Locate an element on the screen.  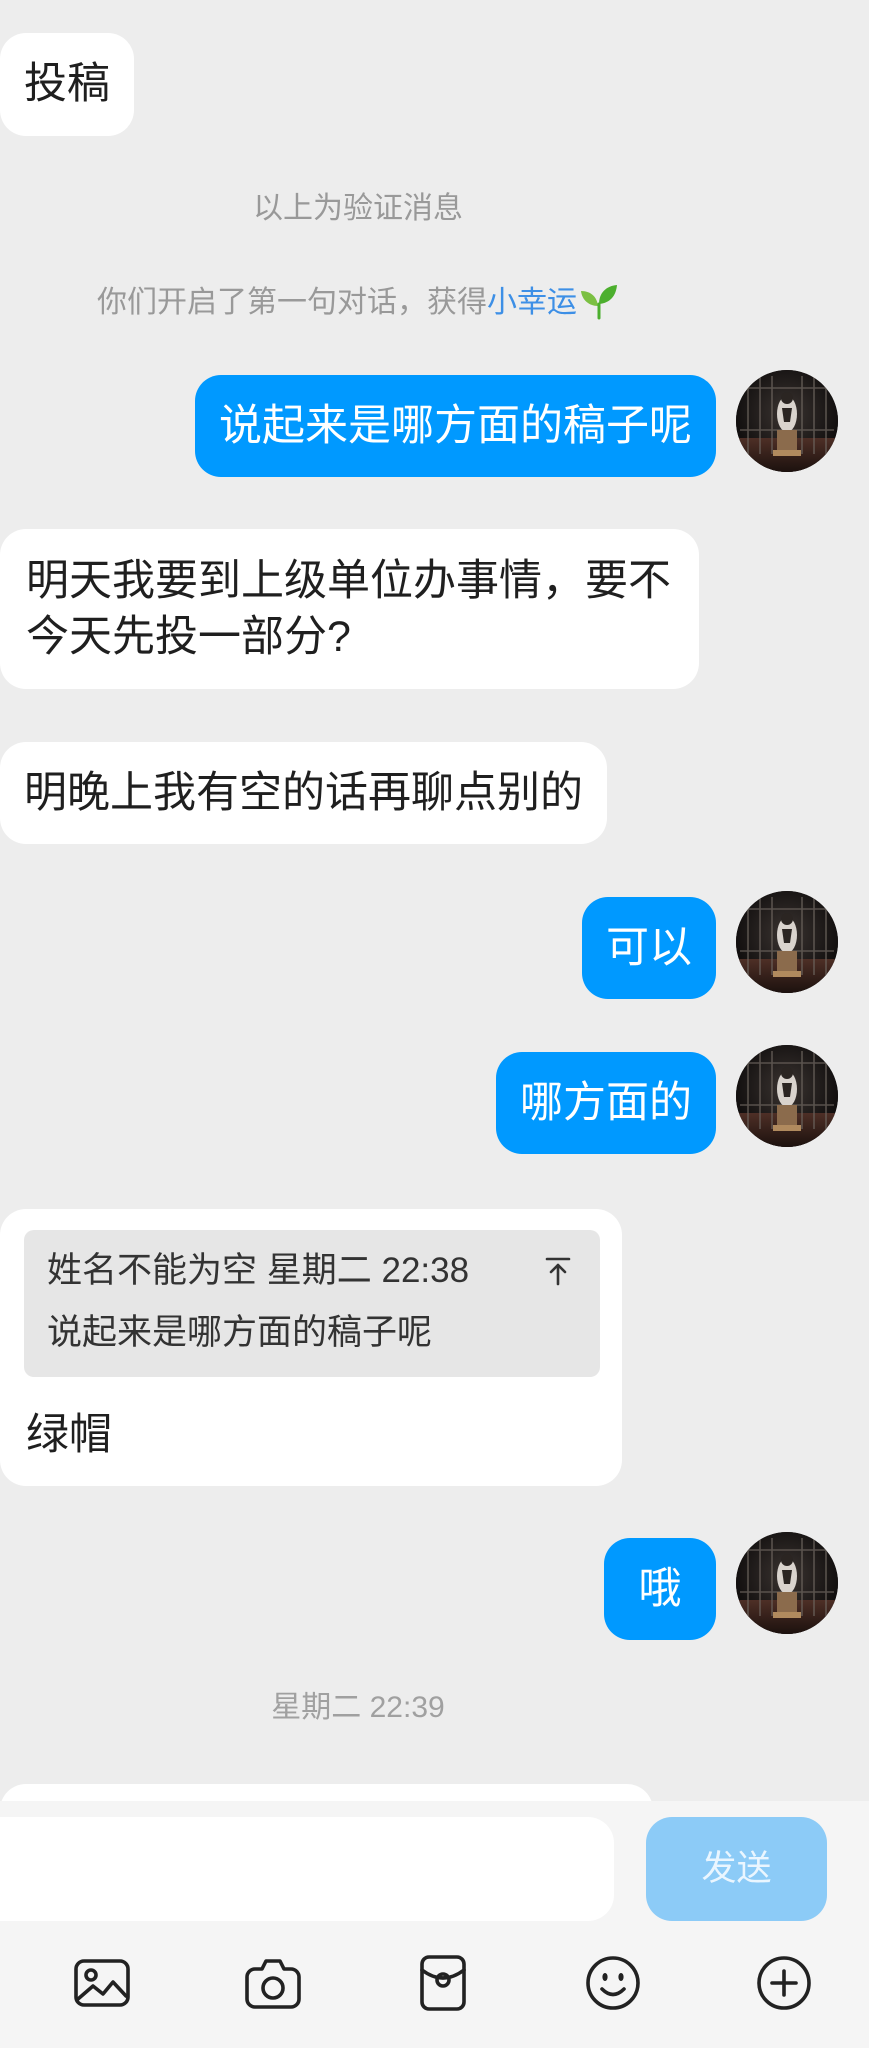
send-button: 发送 is located at coordinates (736, 1869).